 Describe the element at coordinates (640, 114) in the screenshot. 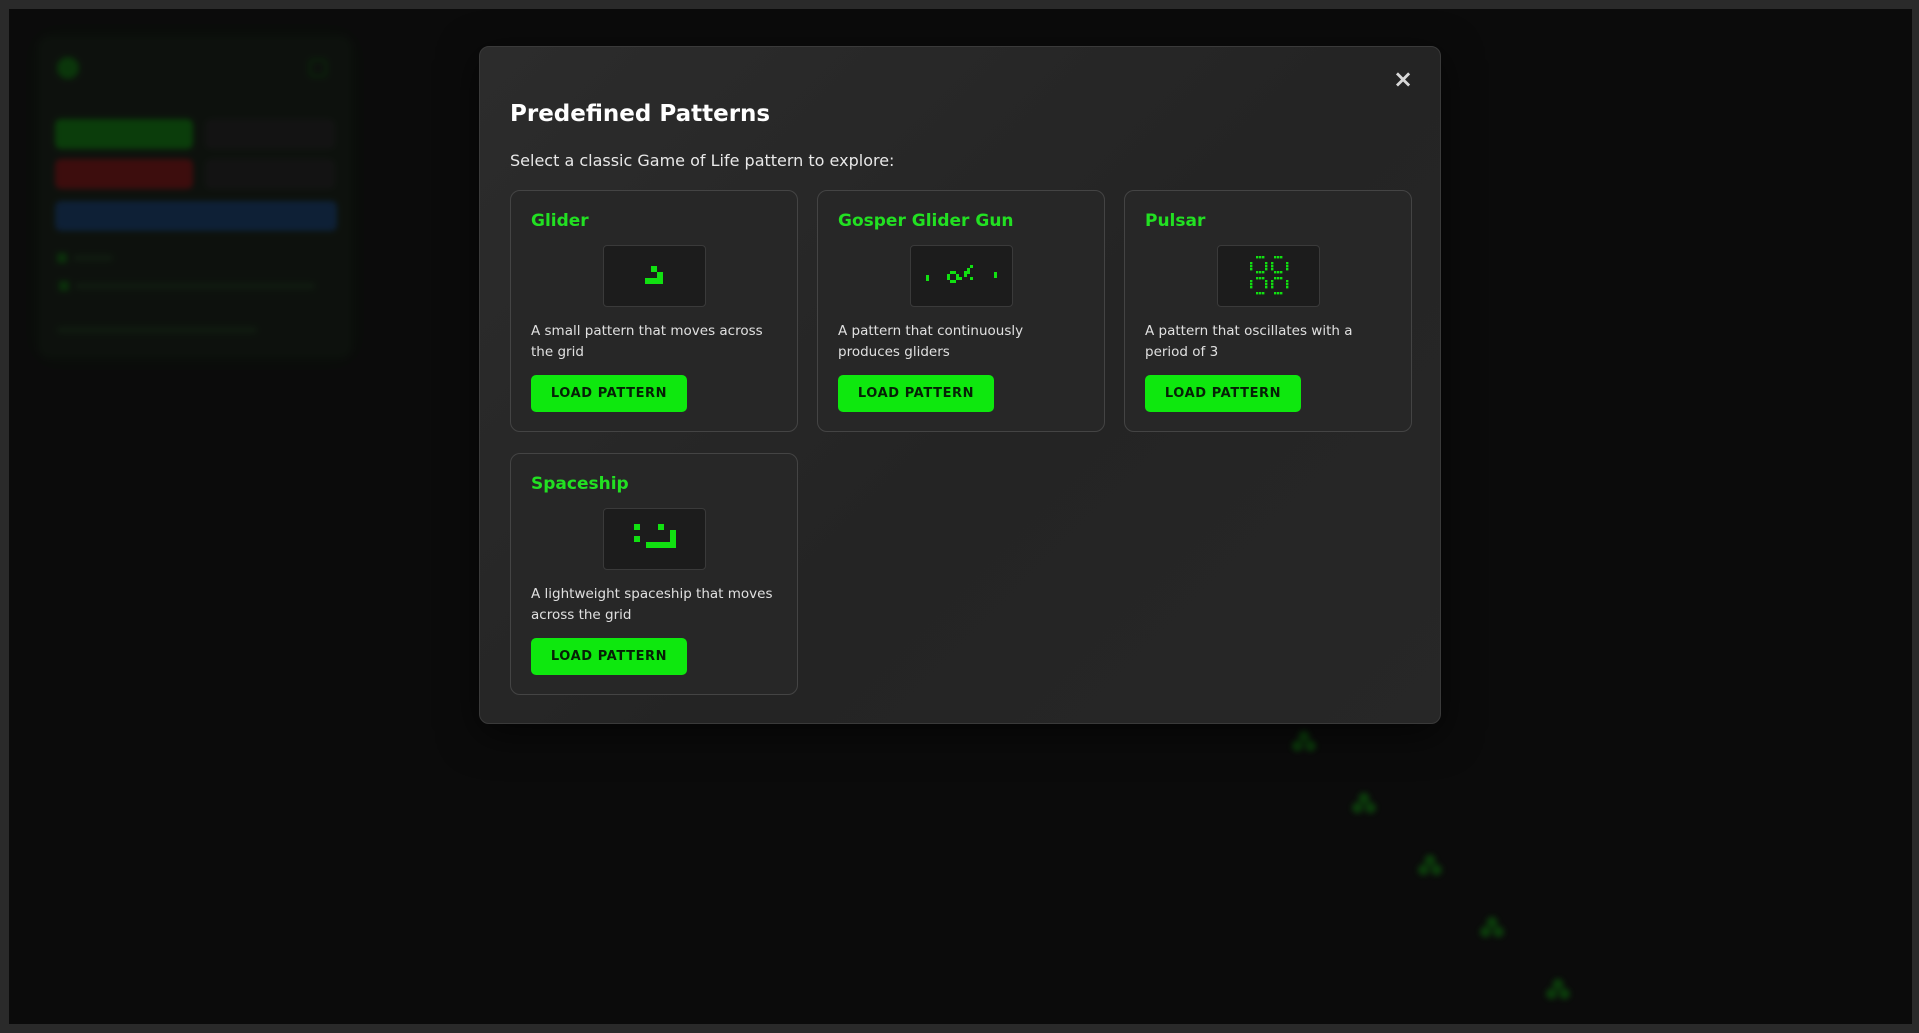

I see `modal-title: Predefined Patterns` at that location.